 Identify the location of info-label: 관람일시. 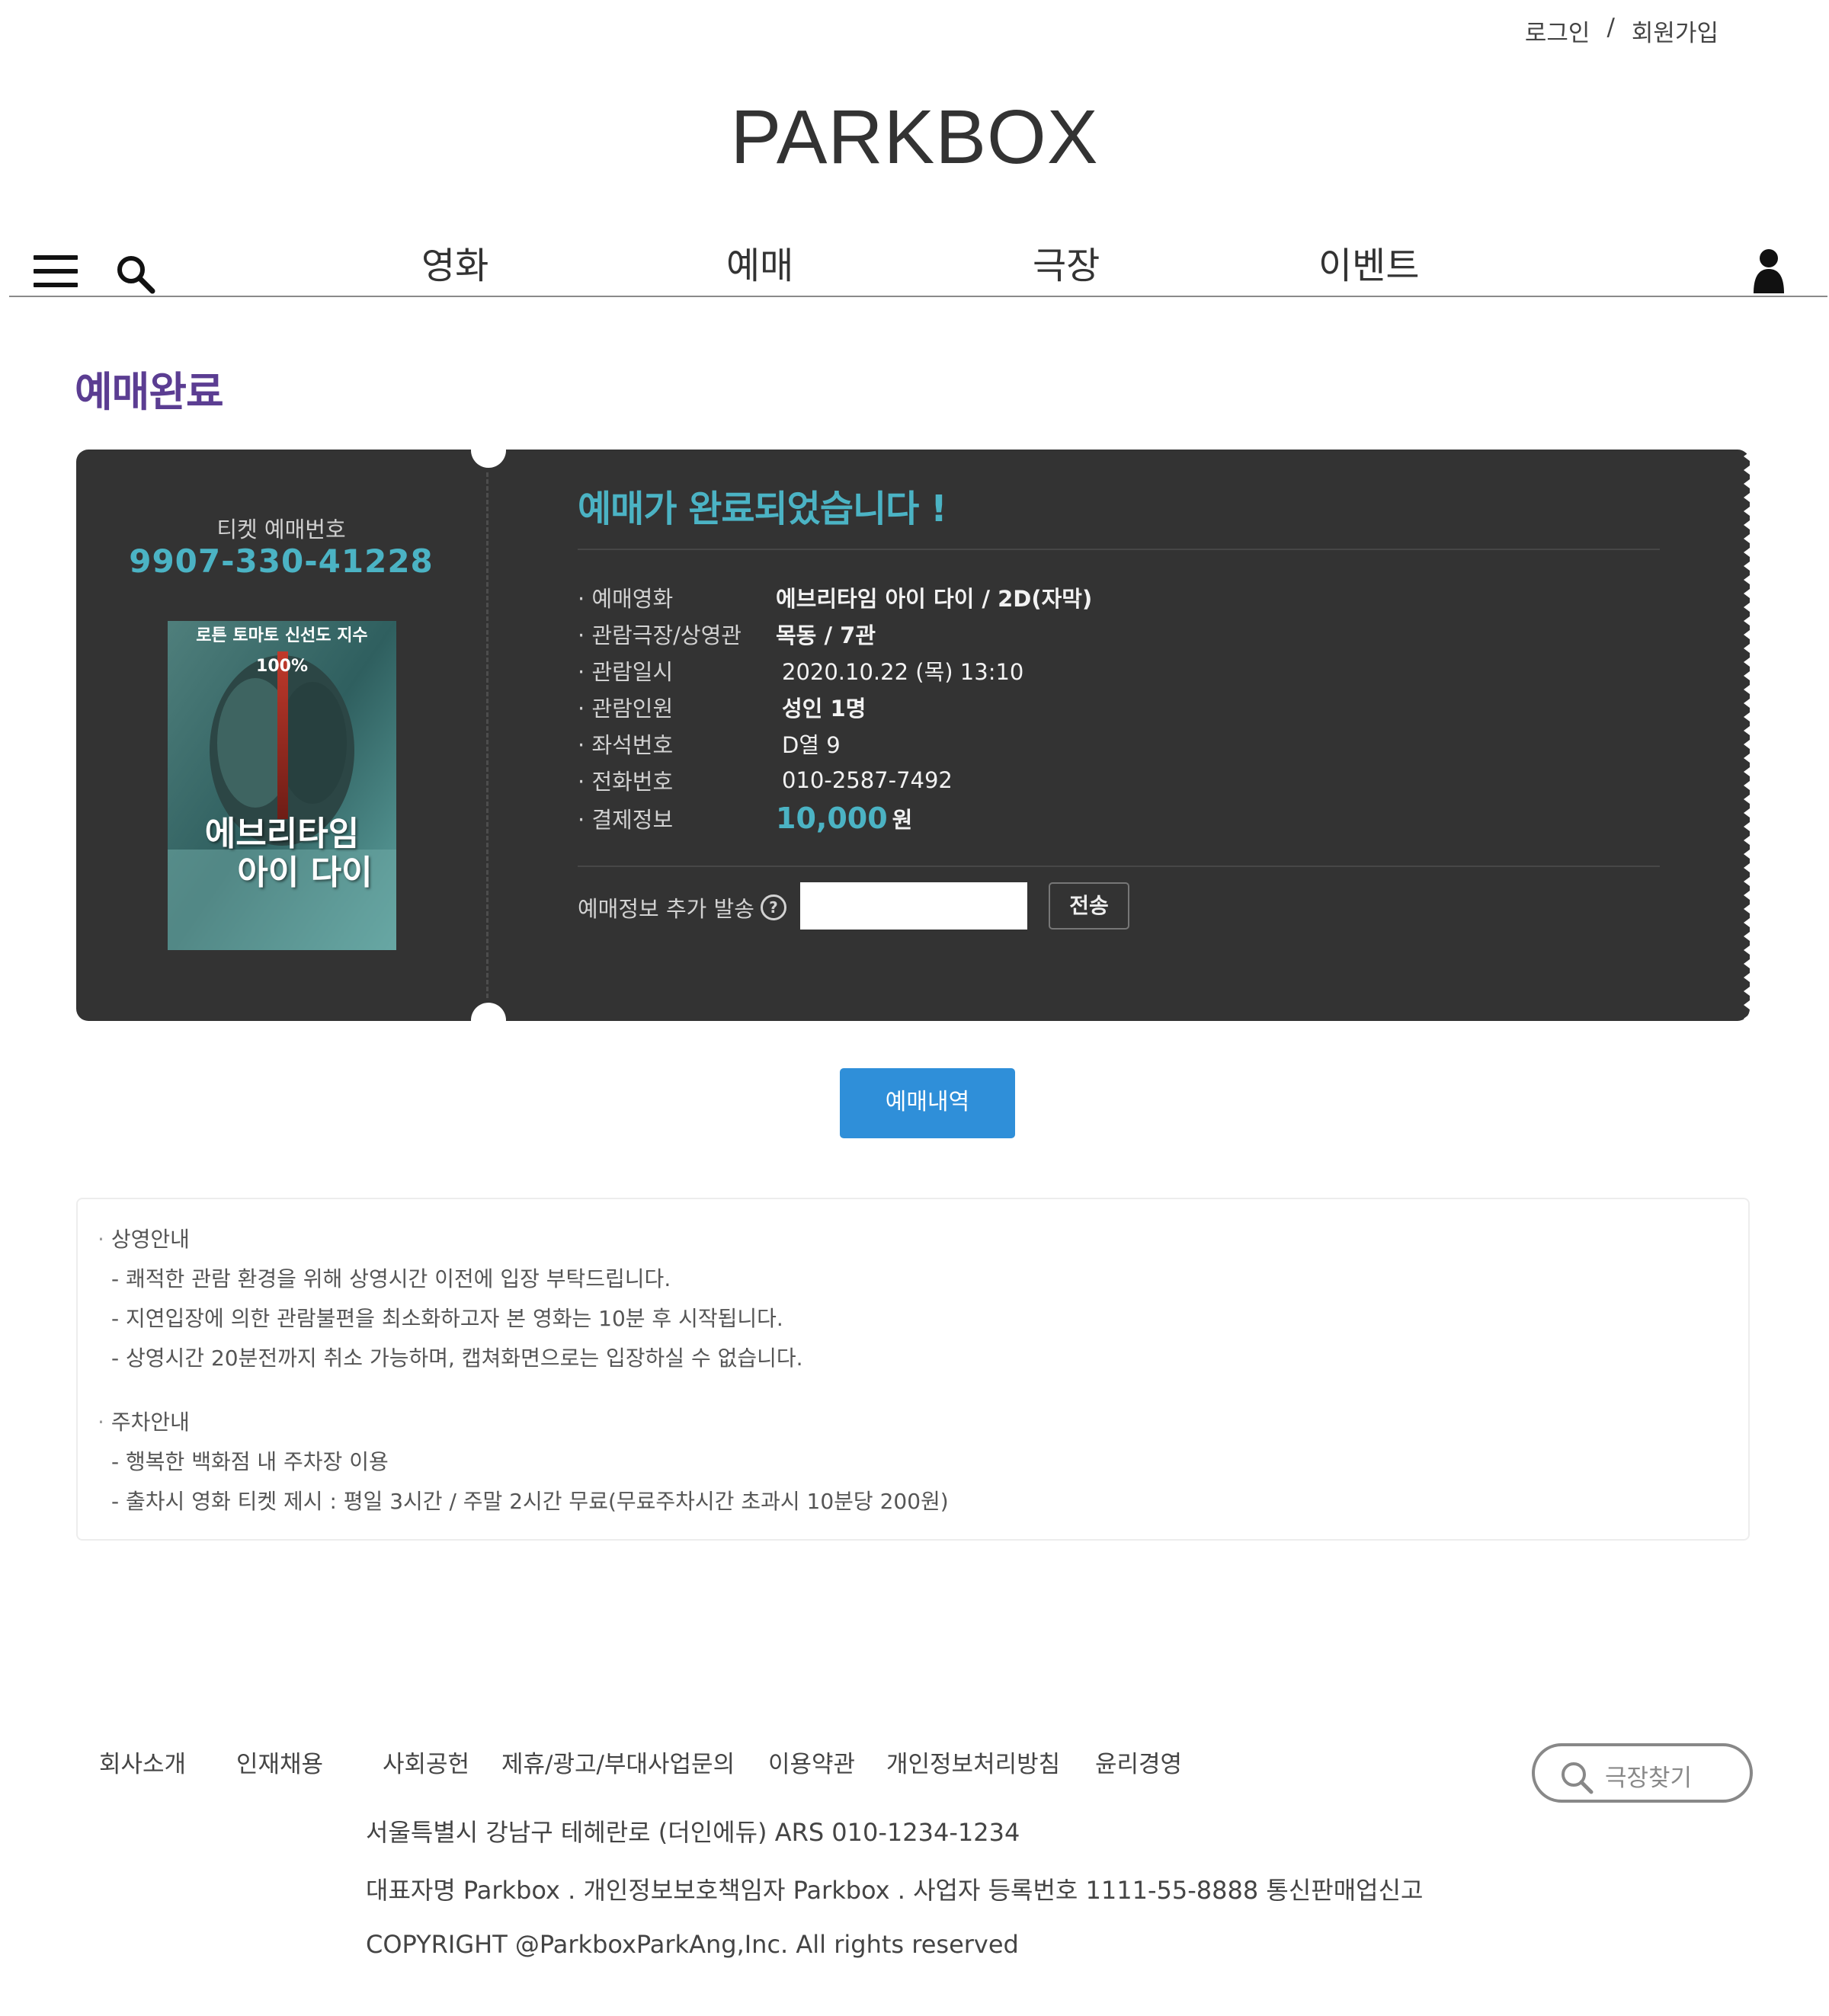
(677, 670).